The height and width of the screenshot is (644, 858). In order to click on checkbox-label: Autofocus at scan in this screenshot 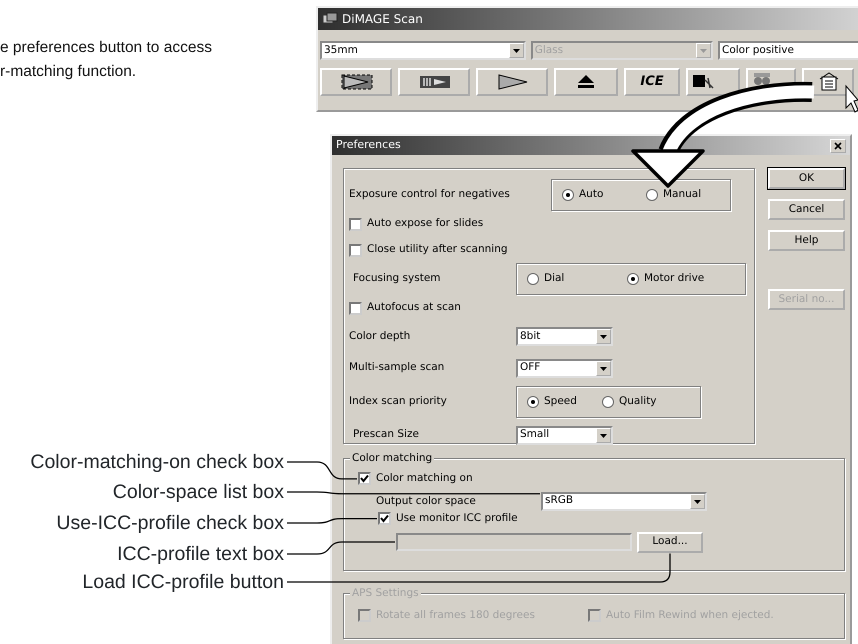, I will do `click(414, 308)`.